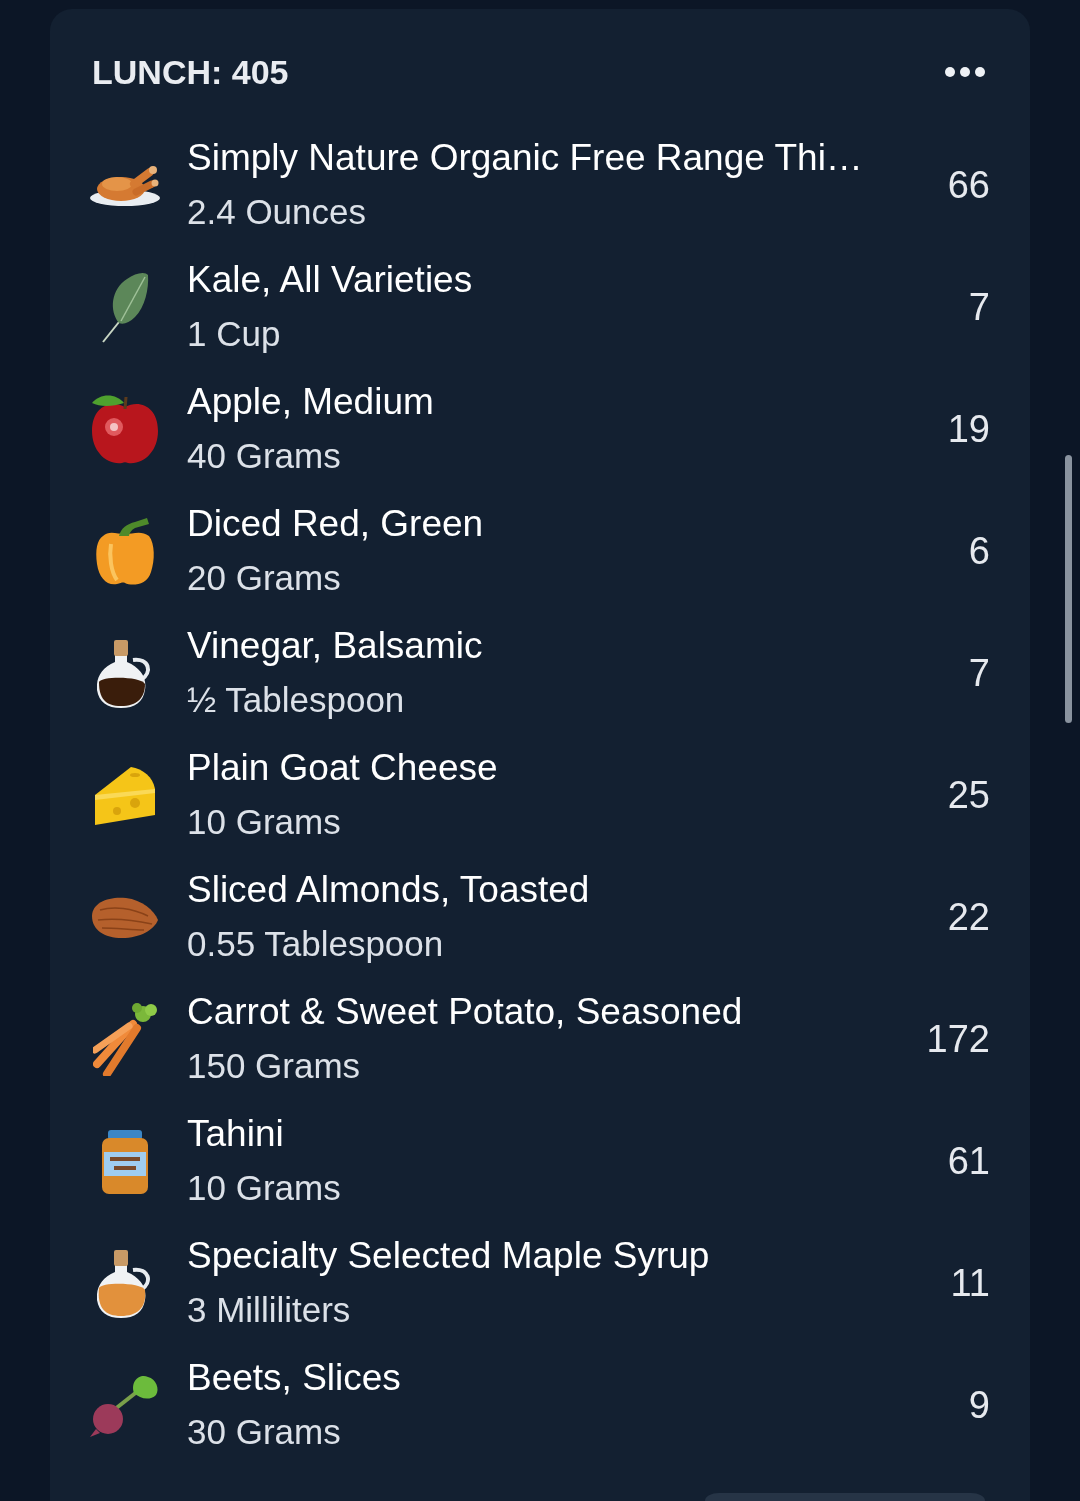 This screenshot has height=1501, width=1080. Describe the element at coordinates (125, 185) in the screenshot. I see `roast-chicken-icon` at that location.